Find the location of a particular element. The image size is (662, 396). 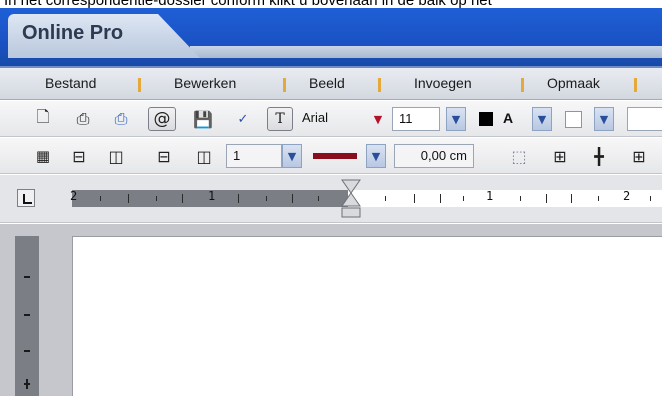

save-icon: 💾 is located at coordinates (203, 119).